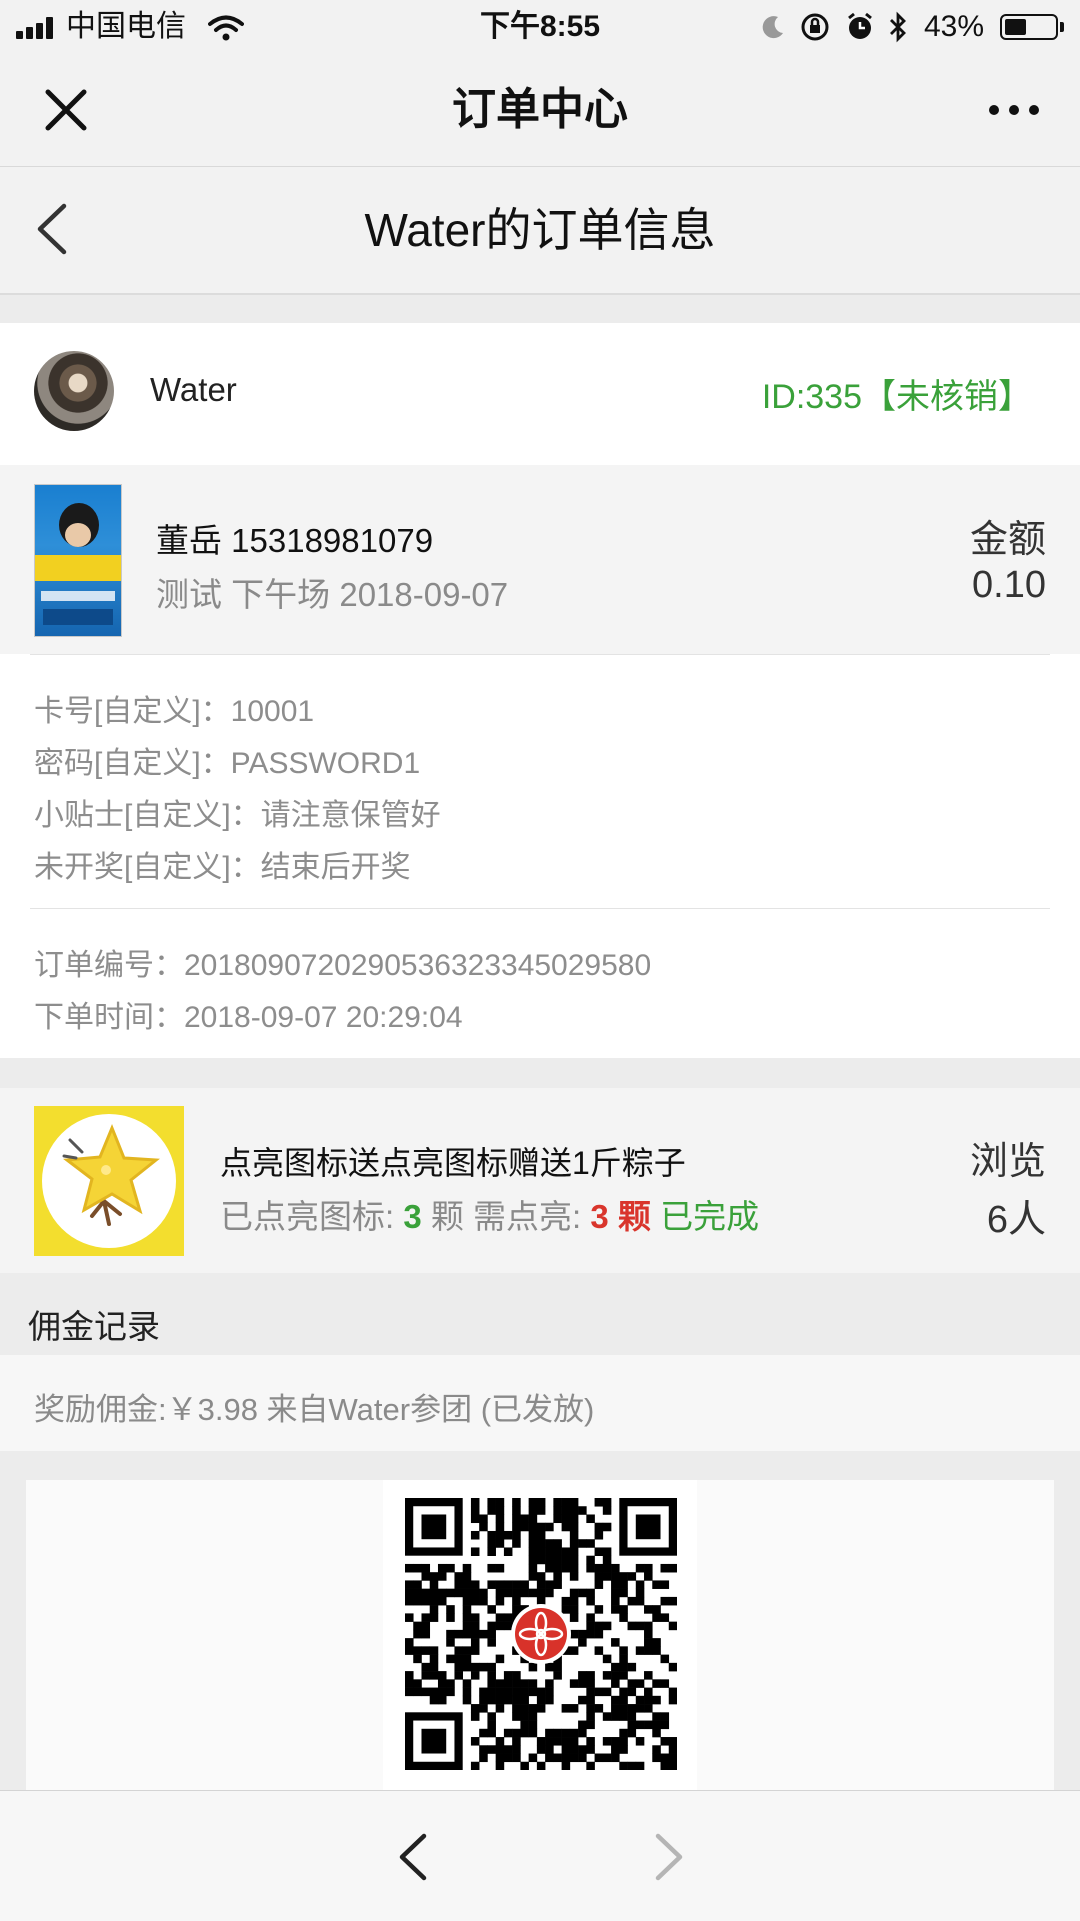 Image resolution: width=1080 pixels, height=1921 pixels. Describe the element at coordinates (1016, 1220) in the screenshot. I see `browse-count: 6人` at that location.